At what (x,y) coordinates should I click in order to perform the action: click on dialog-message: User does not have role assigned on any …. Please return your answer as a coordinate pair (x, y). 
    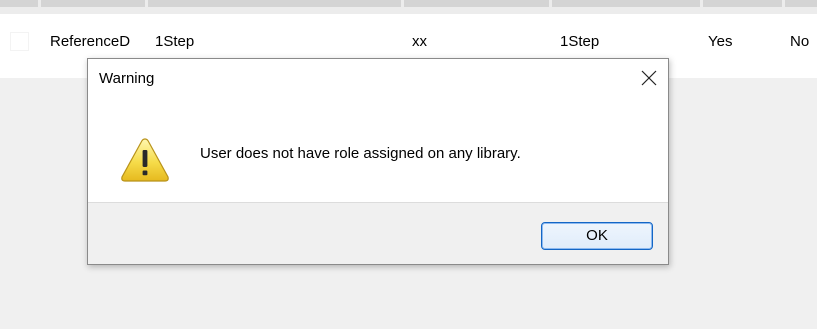
    Looking at the image, I should click on (360, 153).